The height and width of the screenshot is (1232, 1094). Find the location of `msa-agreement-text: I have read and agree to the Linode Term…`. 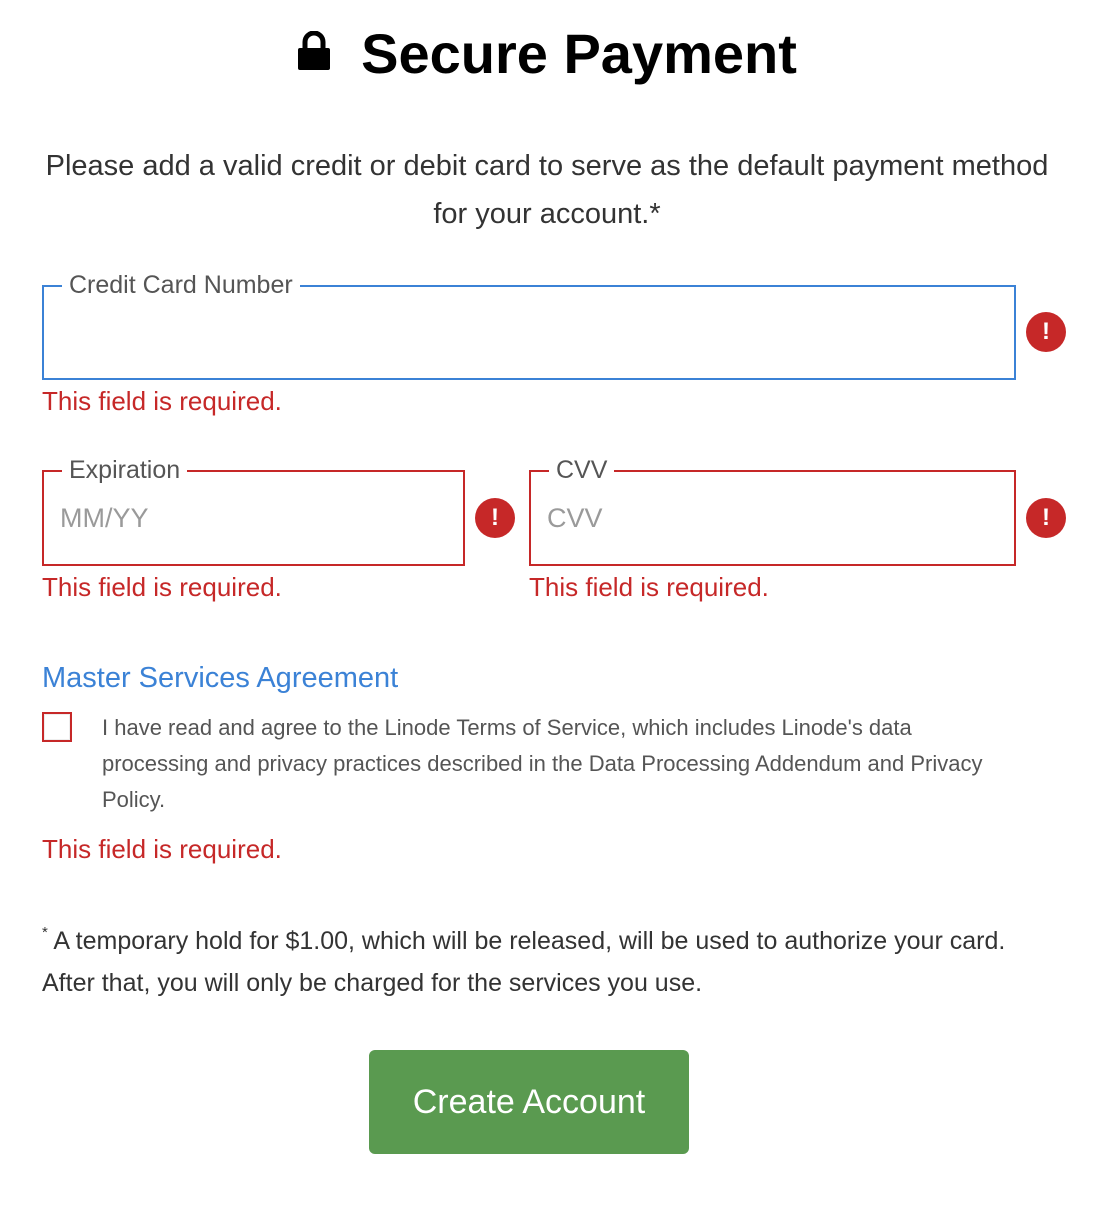

msa-agreement-text: I have read and agree to the Linode Term… is located at coordinates (542, 763).